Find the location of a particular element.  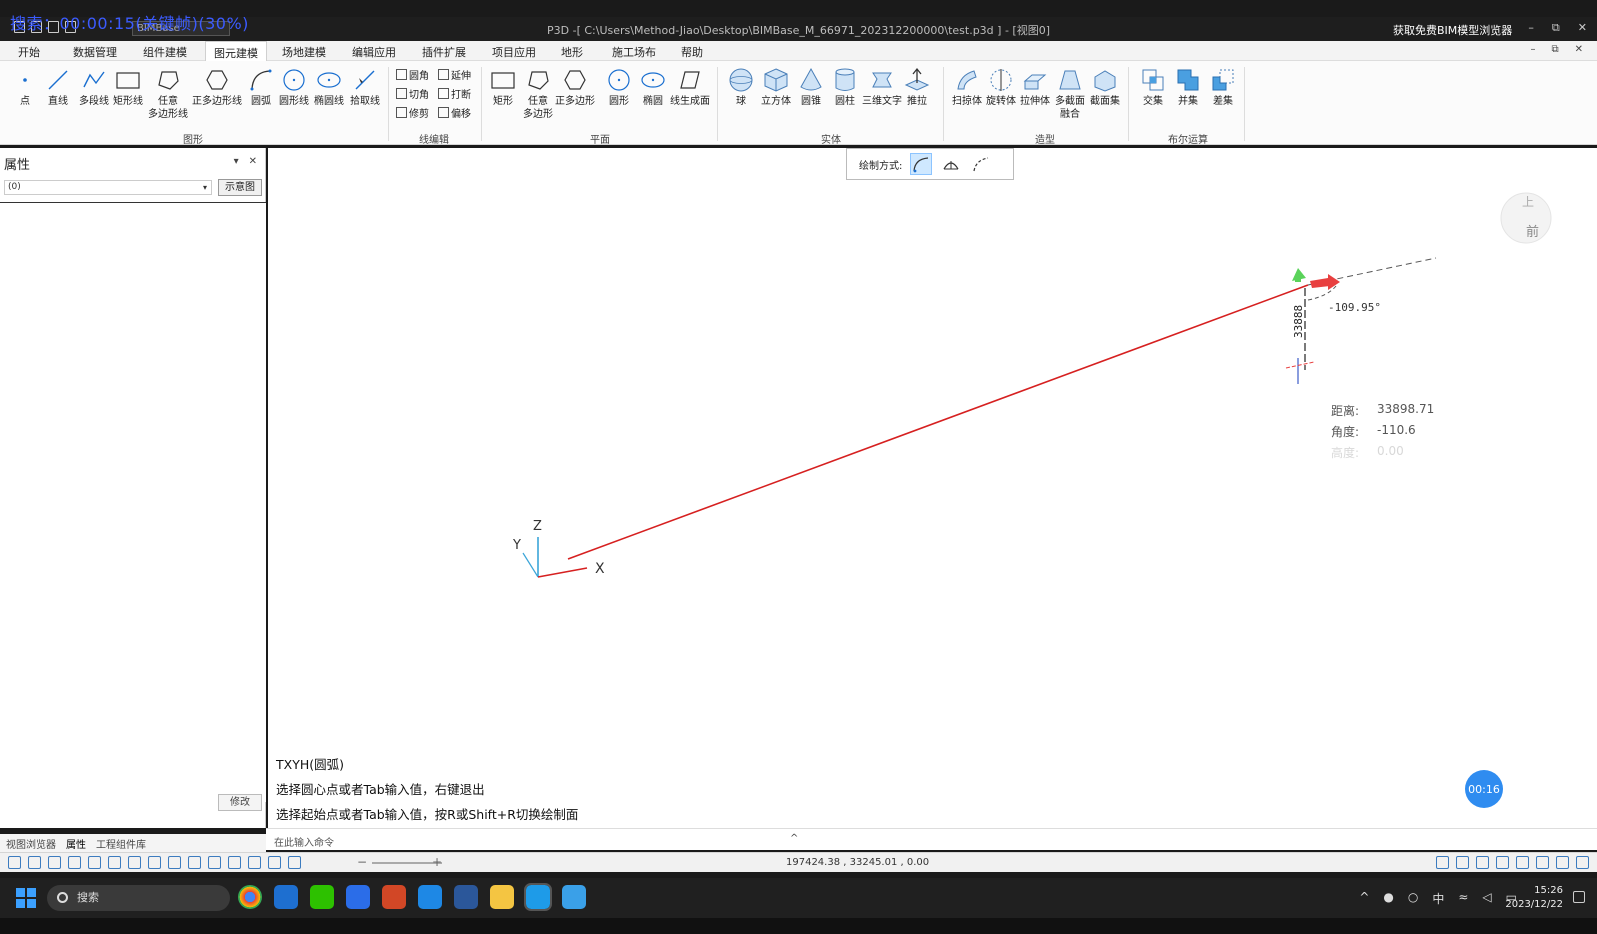

tool-extend: 延伸 is located at coordinates (454, 74).